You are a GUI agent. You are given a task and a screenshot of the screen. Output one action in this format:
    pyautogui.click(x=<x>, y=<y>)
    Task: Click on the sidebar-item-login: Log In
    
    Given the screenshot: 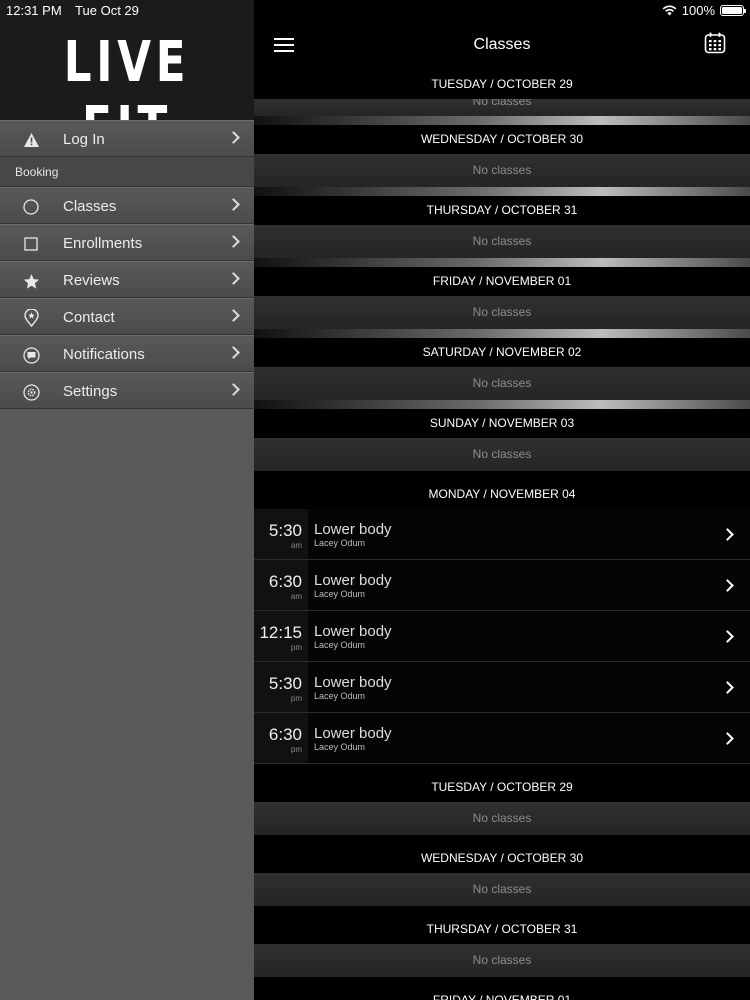 What is the action you would take?
    pyautogui.click(x=127, y=138)
    